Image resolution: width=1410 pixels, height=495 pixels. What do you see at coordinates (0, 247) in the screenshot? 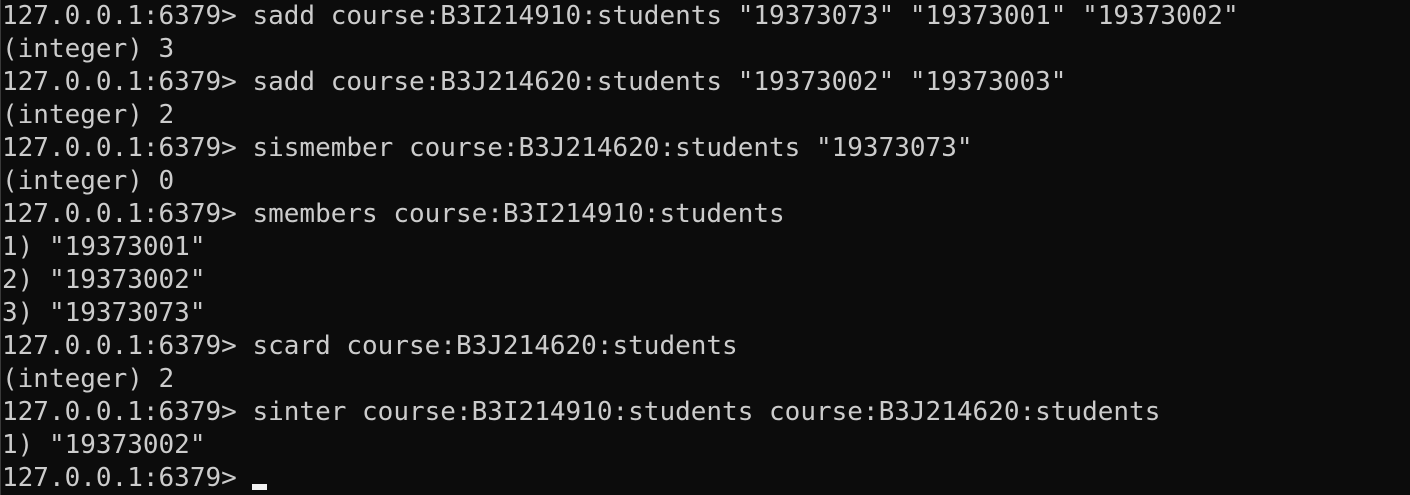
I see `window-border` at bounding box center [0, 247].